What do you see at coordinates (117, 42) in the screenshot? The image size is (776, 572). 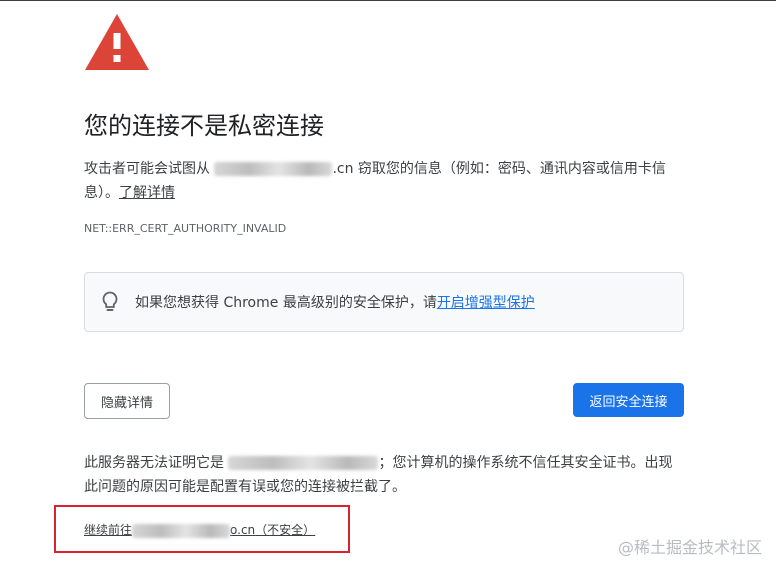 I see `warning-triangle-icon` at bounding box center [117, 42].